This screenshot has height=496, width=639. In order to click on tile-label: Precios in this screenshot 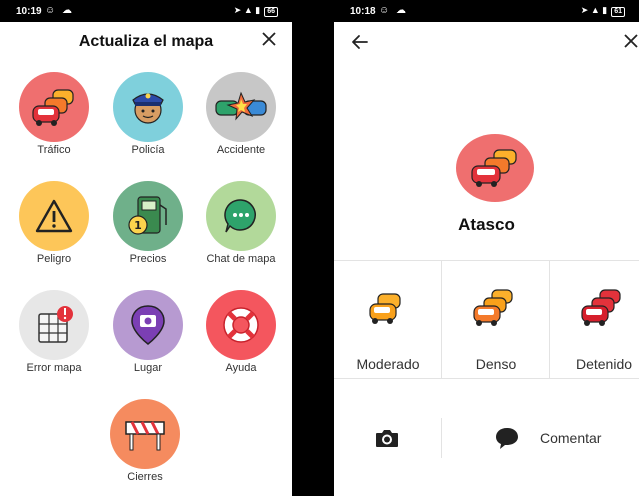, I will do `click(148, 259)`.